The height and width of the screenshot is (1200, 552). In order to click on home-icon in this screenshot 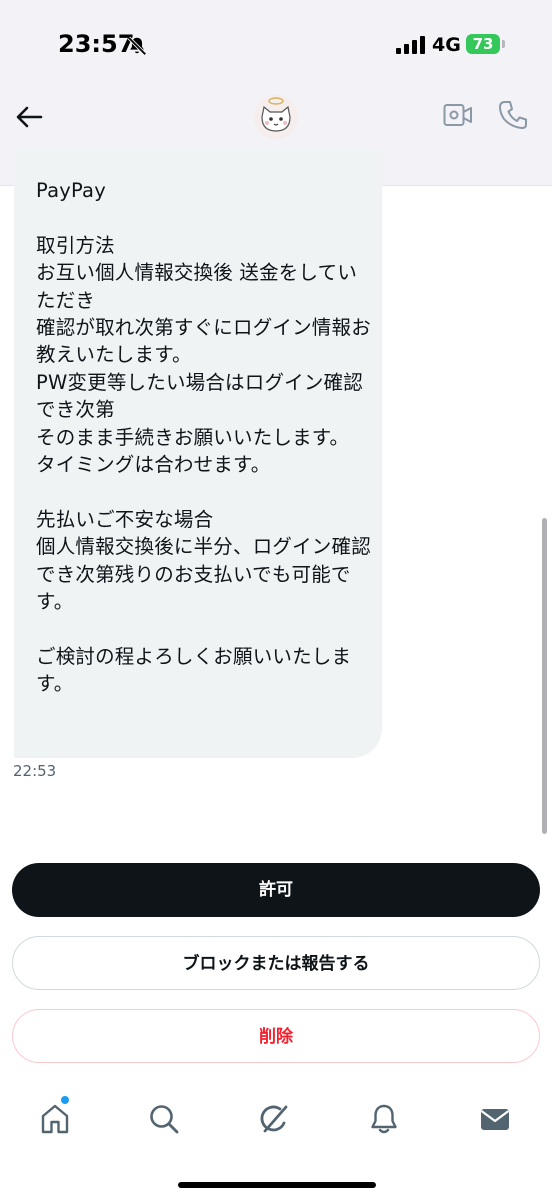, I will do `click(55, 1119)`.